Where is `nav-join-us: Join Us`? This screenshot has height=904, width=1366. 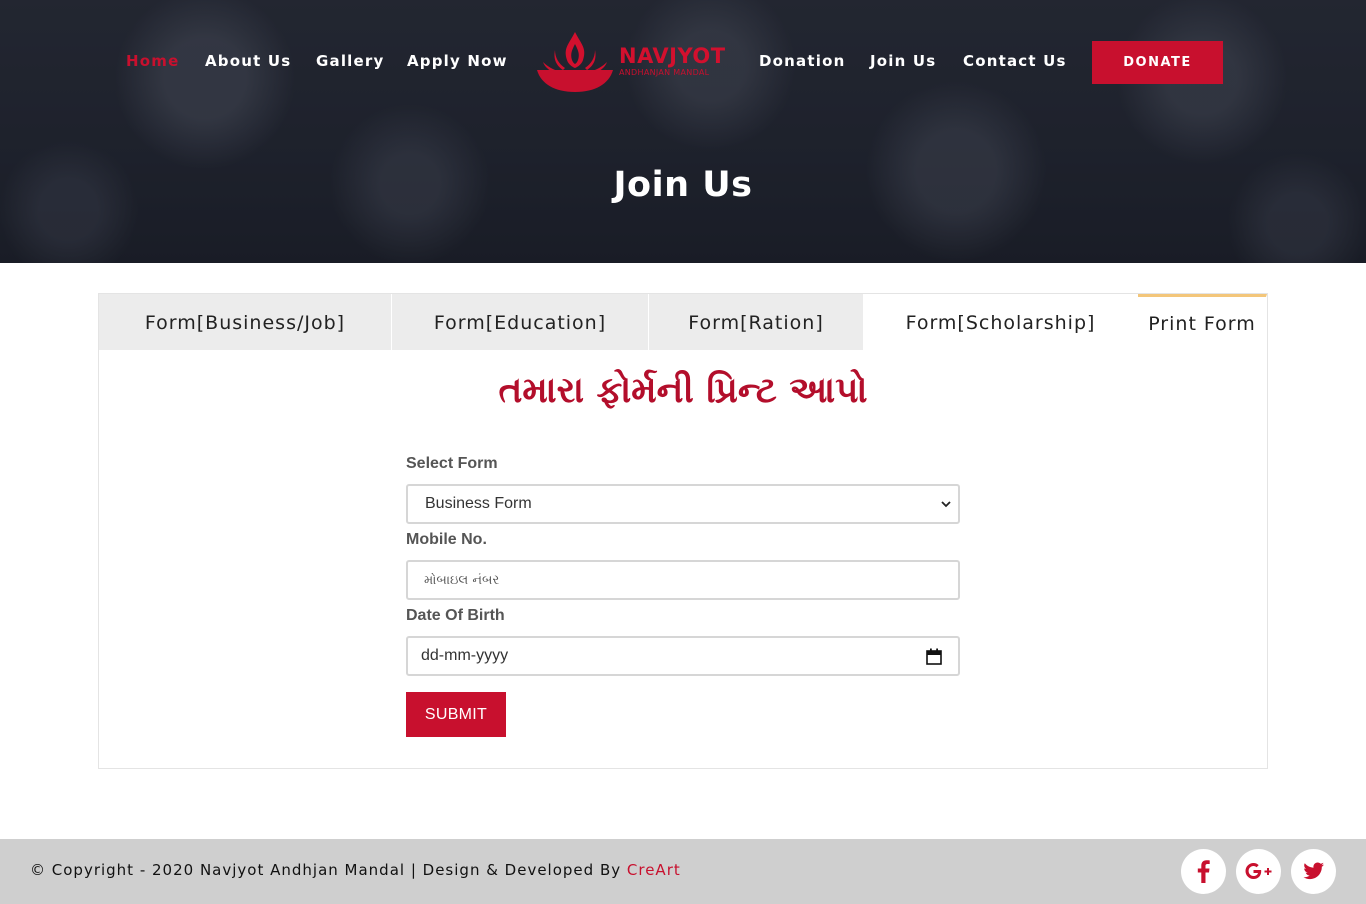 nav-join-us: Join Us is located at coordinates (903, 61).